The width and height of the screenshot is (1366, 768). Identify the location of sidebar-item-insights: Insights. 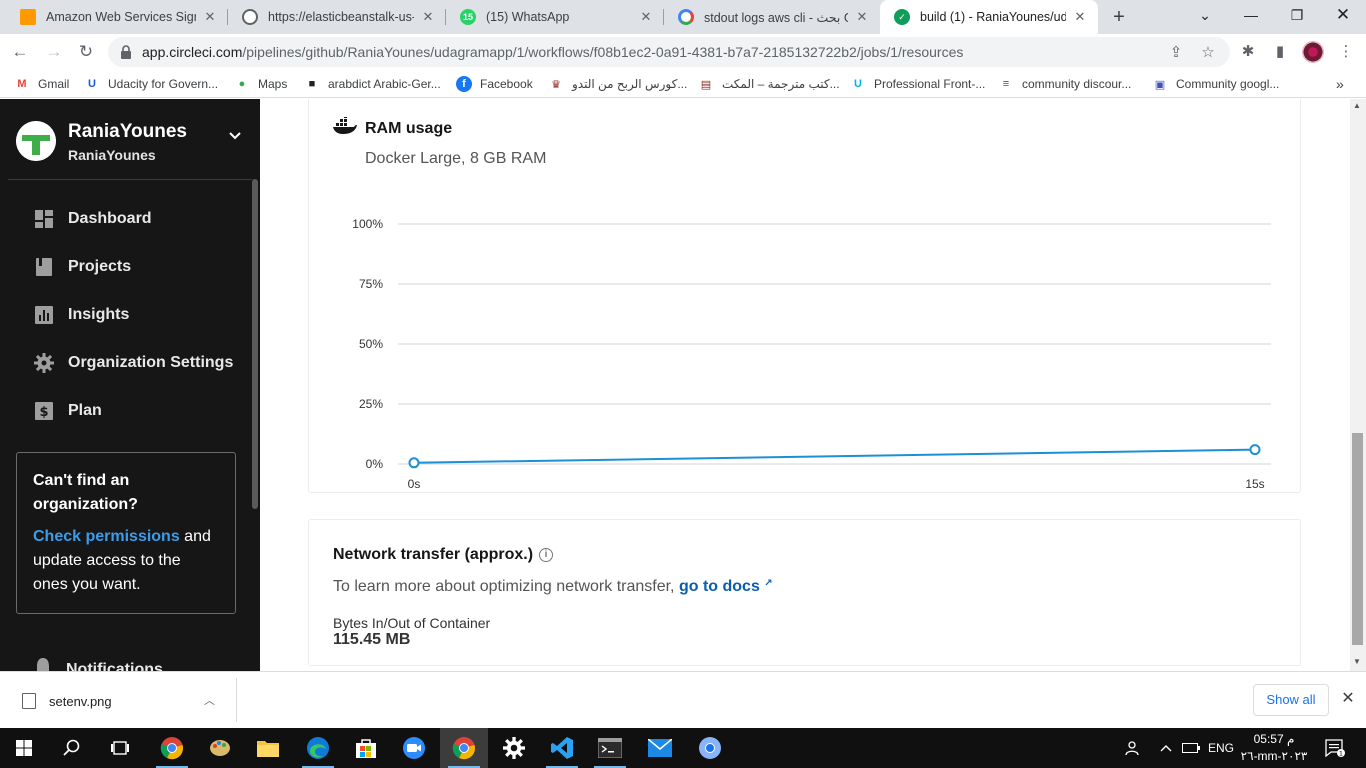
(126, 315).